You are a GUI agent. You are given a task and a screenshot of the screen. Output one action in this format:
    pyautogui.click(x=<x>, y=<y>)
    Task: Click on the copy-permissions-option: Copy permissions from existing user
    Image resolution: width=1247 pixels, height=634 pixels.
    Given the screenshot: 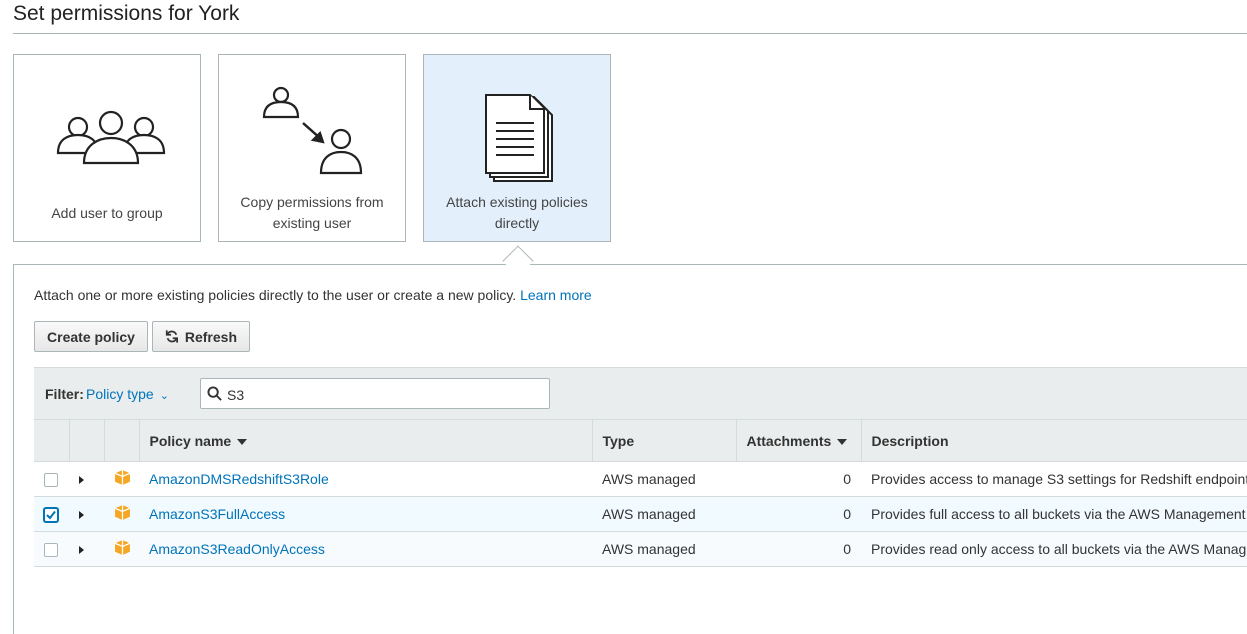 What is the action you would take?
    pyautogui.click(x=312, y=148)
    